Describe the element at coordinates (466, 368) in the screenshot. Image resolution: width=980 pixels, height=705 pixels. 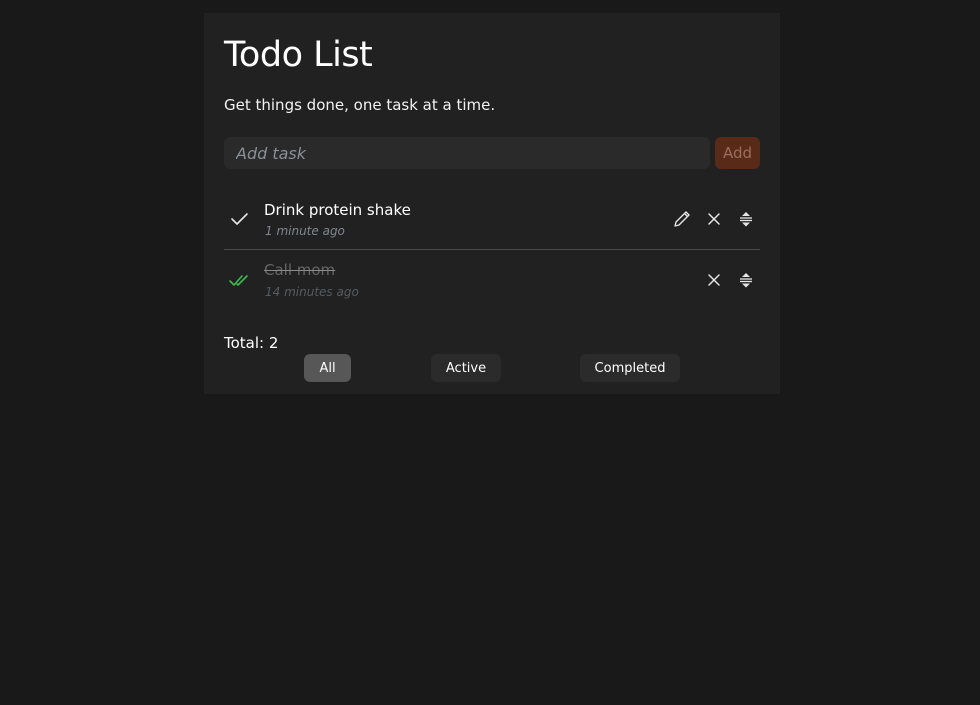
I see `filter-active-button: Active` at that location.